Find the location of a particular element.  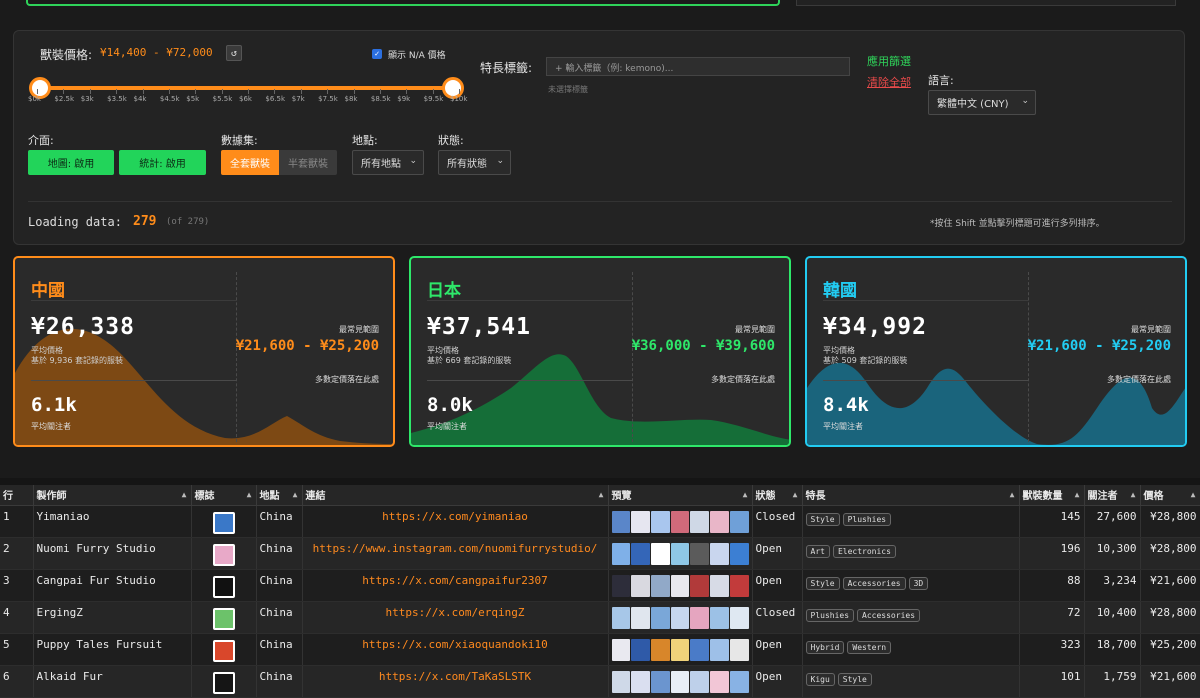

stats-toggle-button: 統計: 啟用 is located at coordinates (162, 162).